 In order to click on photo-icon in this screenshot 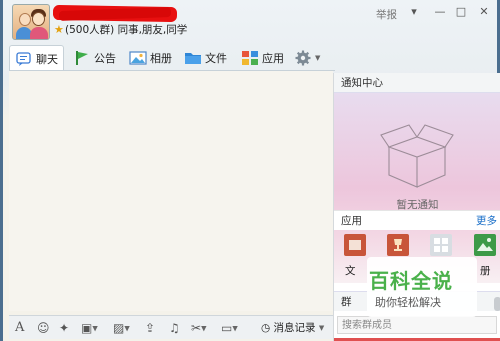, I will do `click(138, 58)`.